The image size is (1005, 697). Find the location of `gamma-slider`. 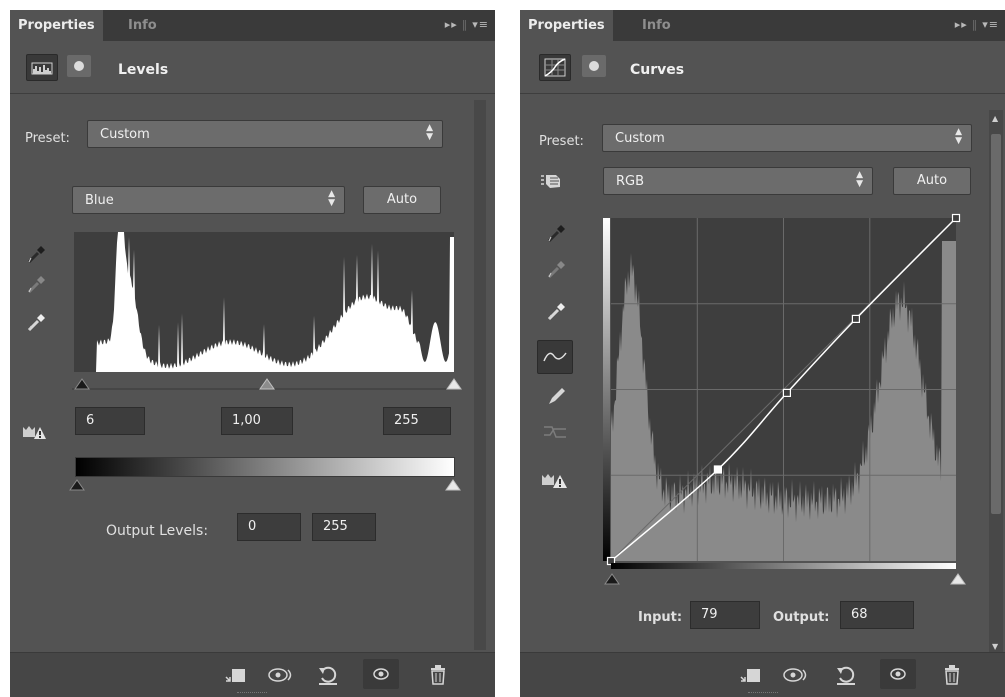

gamma-slider is located at coordinates (267, 384).